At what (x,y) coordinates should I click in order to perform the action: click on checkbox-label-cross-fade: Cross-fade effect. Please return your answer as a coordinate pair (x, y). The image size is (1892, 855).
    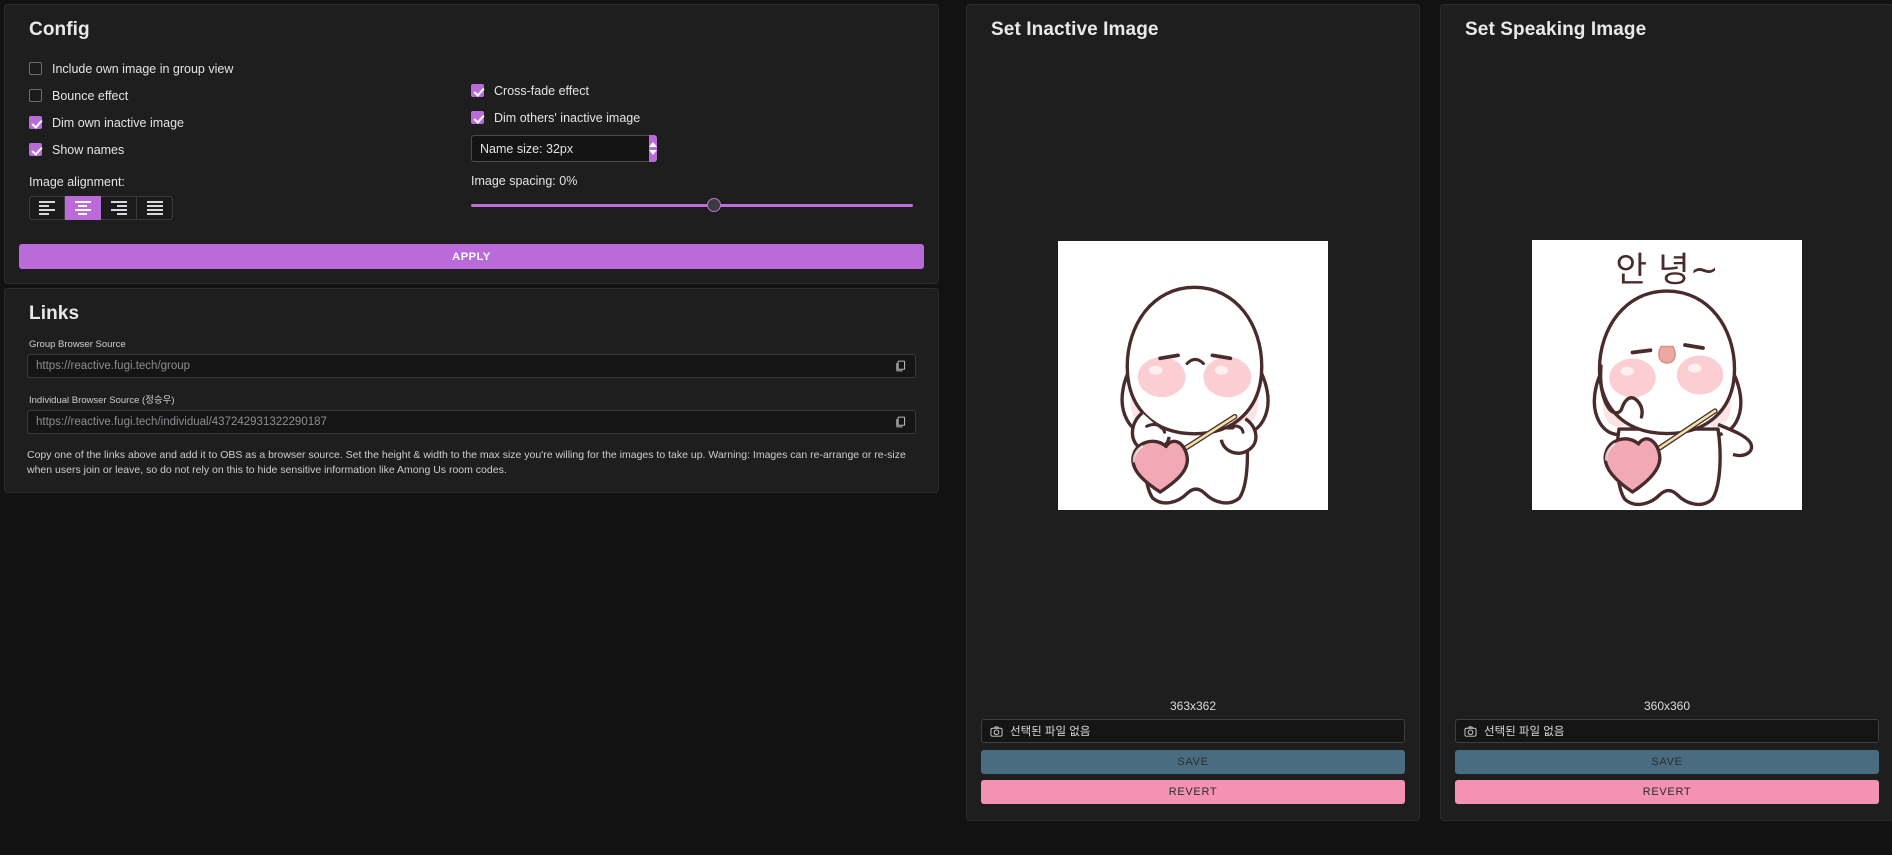
    Looking at the image, I should click on (541, 90).